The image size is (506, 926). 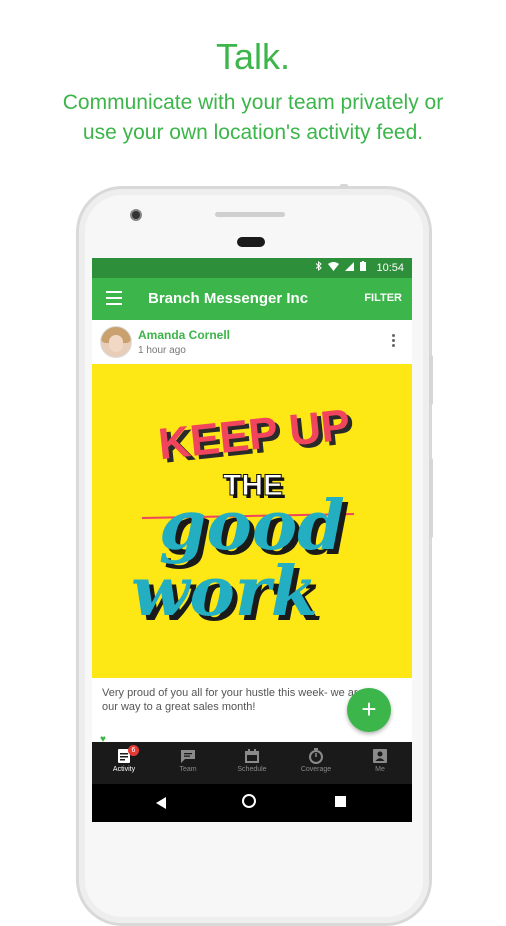 I want to click on tab-team-label: Team, so click(x=188, y=769).